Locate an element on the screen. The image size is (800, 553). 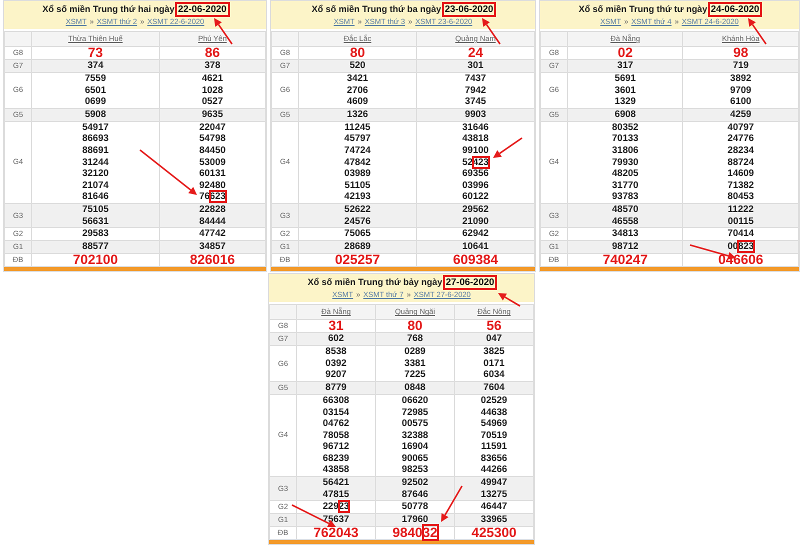
prize-number: 11591 is located at coordinates (494, 447).